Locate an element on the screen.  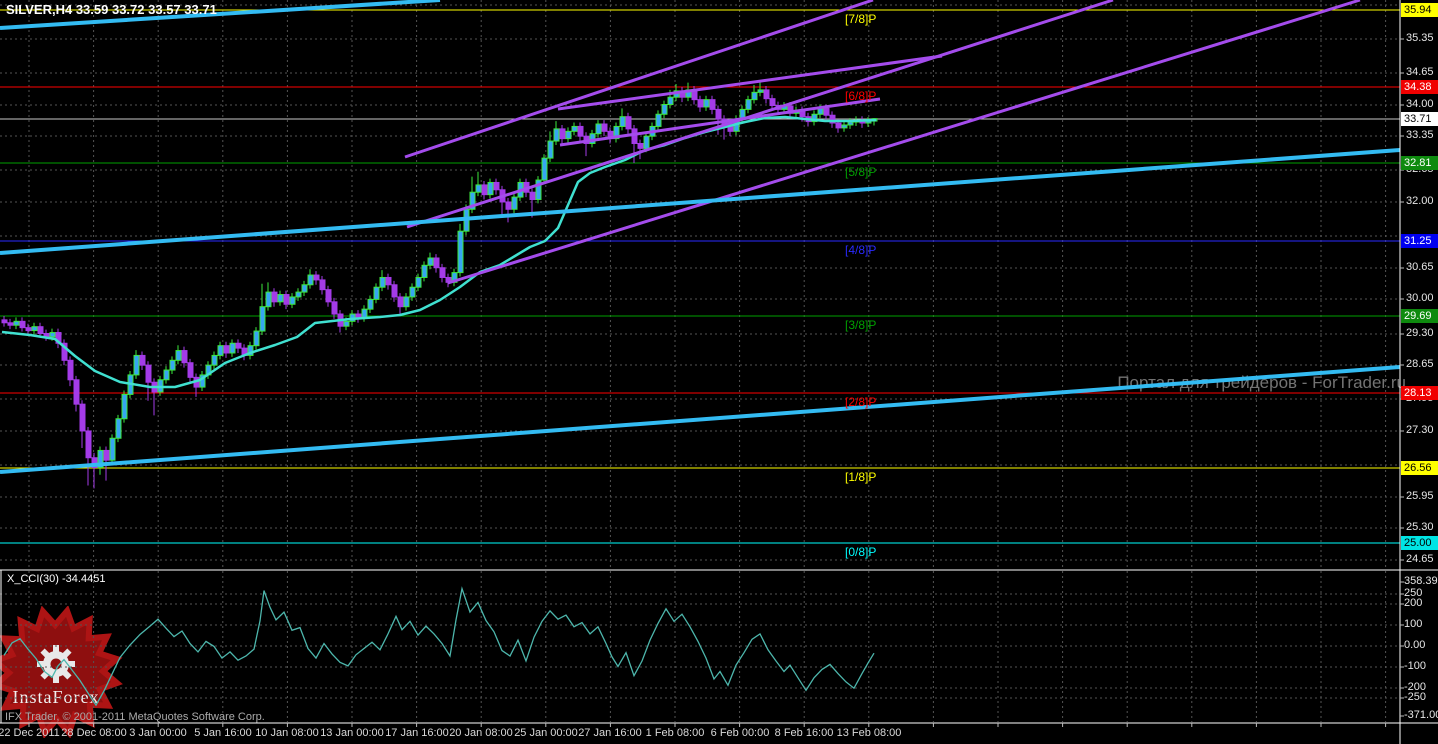
price-label: 24.65 is located at coordinates (1420, 559).